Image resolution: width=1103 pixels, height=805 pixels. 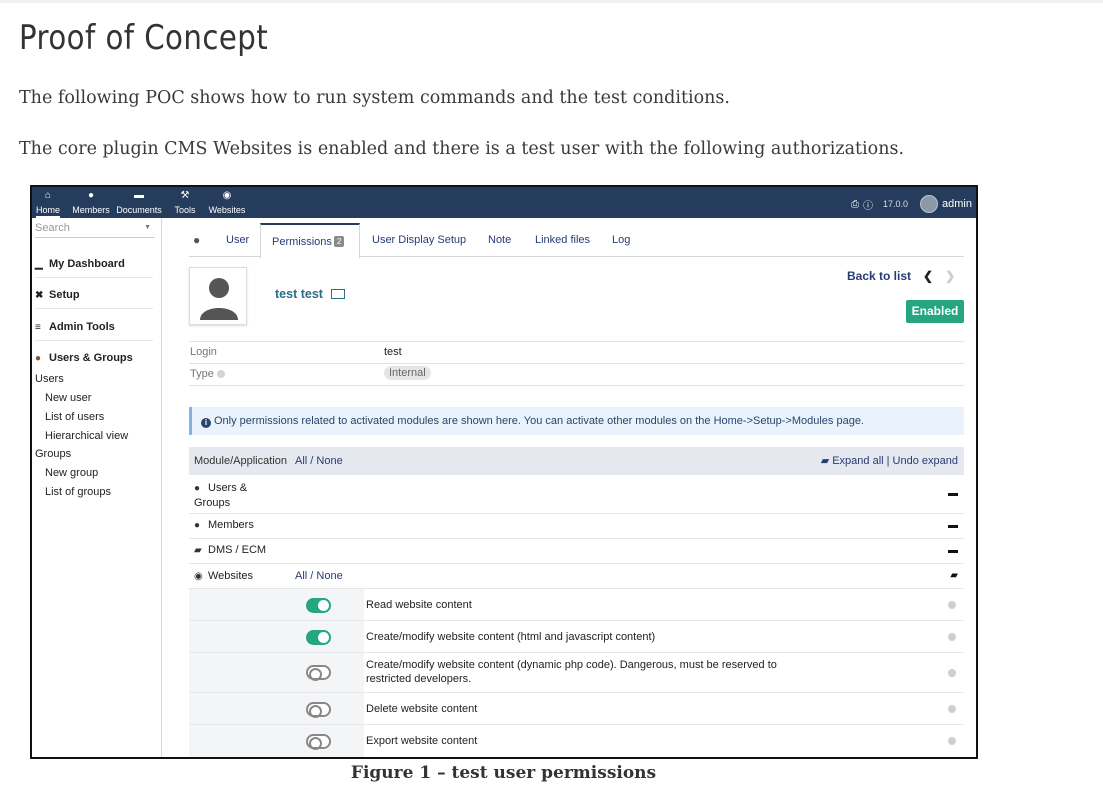 I want to click on expand-controls: ▰ Expand all | Undo expand, so click(x=889, y=461).